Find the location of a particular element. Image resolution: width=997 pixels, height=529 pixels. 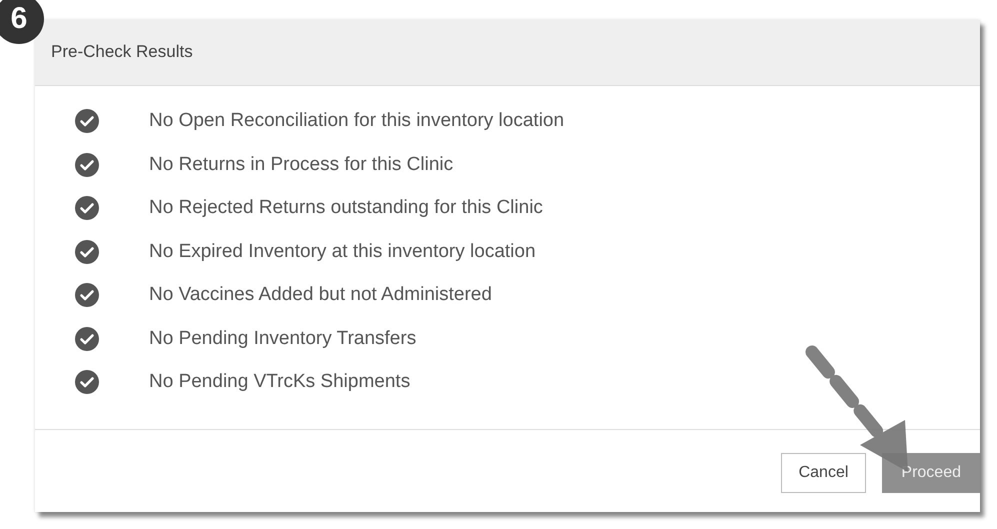

check-result-text: No Returns in Process for this Clinic is located at coordinates (301, 165).